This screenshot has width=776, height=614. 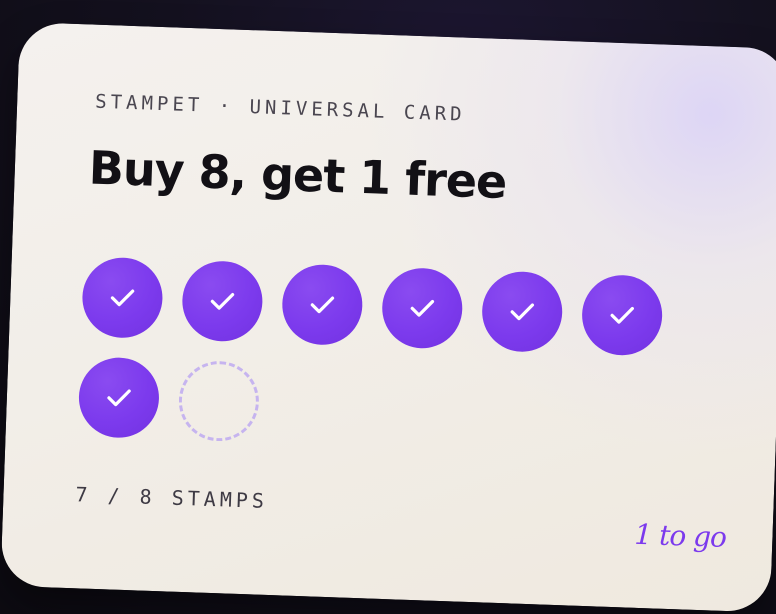 I want to click on stamp-slot-empty, so click(x=219, y=401).